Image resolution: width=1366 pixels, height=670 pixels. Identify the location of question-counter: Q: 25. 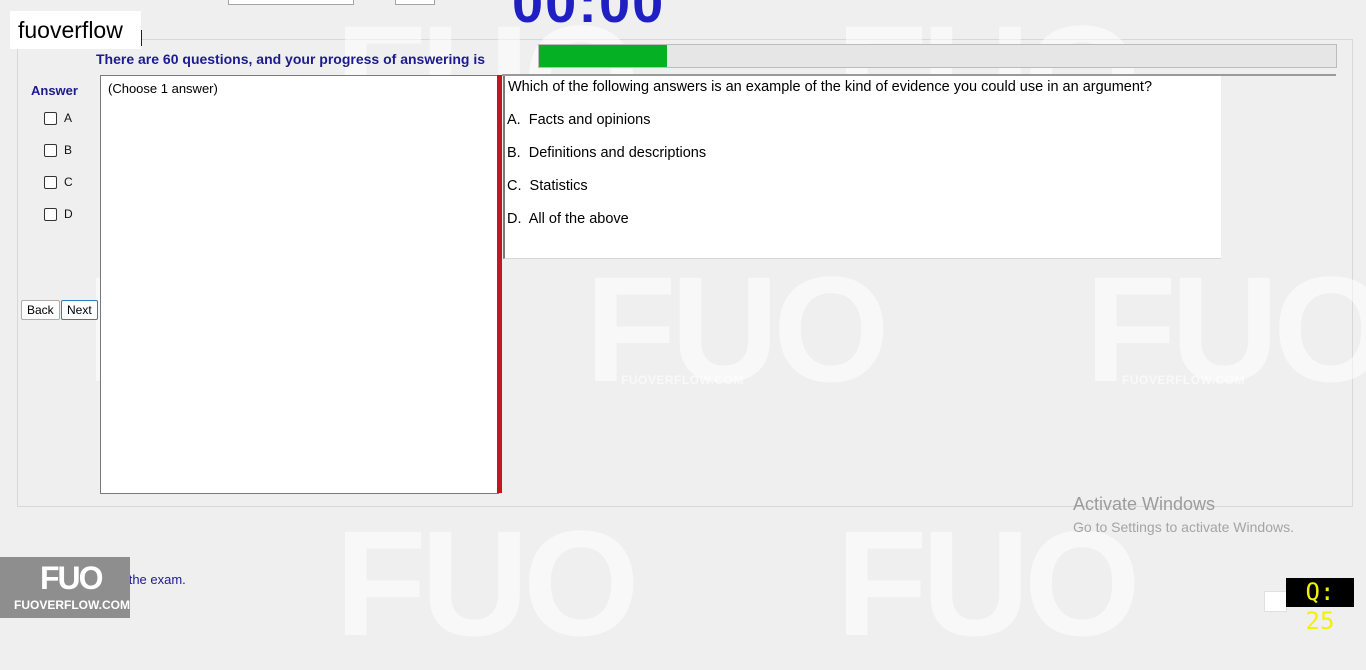
(1320, 606).